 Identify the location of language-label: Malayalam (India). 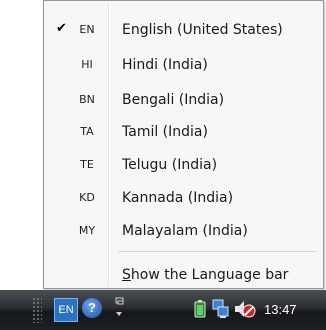
(185, 231).